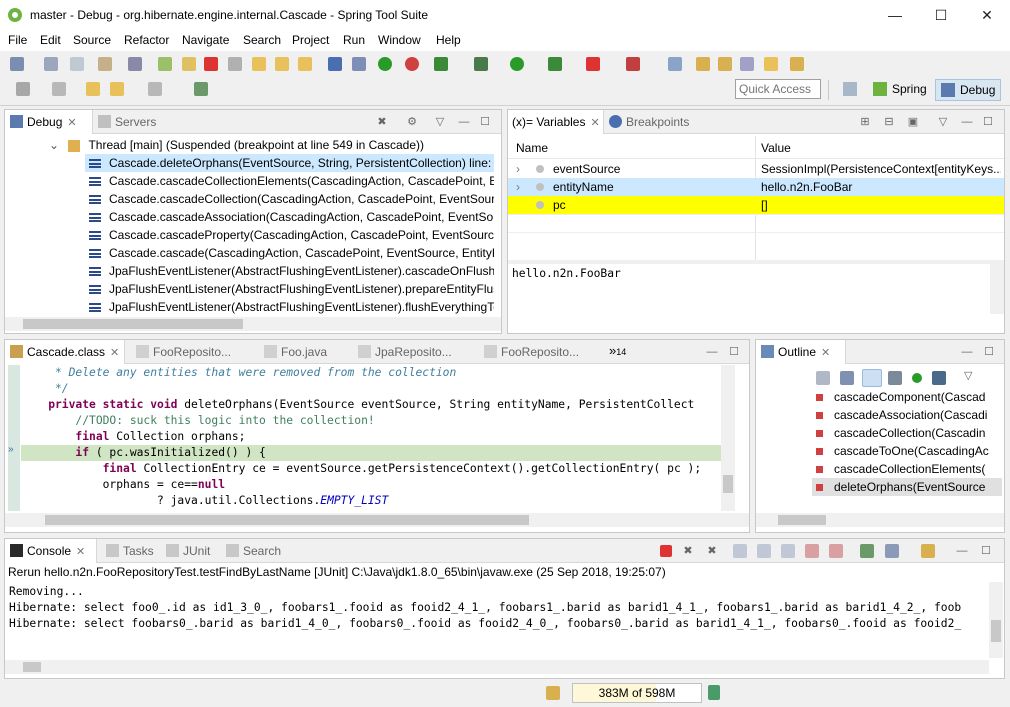  Describe the element at coordinates (155, 89) in the screenshot. I see `forward-icon` at that location.